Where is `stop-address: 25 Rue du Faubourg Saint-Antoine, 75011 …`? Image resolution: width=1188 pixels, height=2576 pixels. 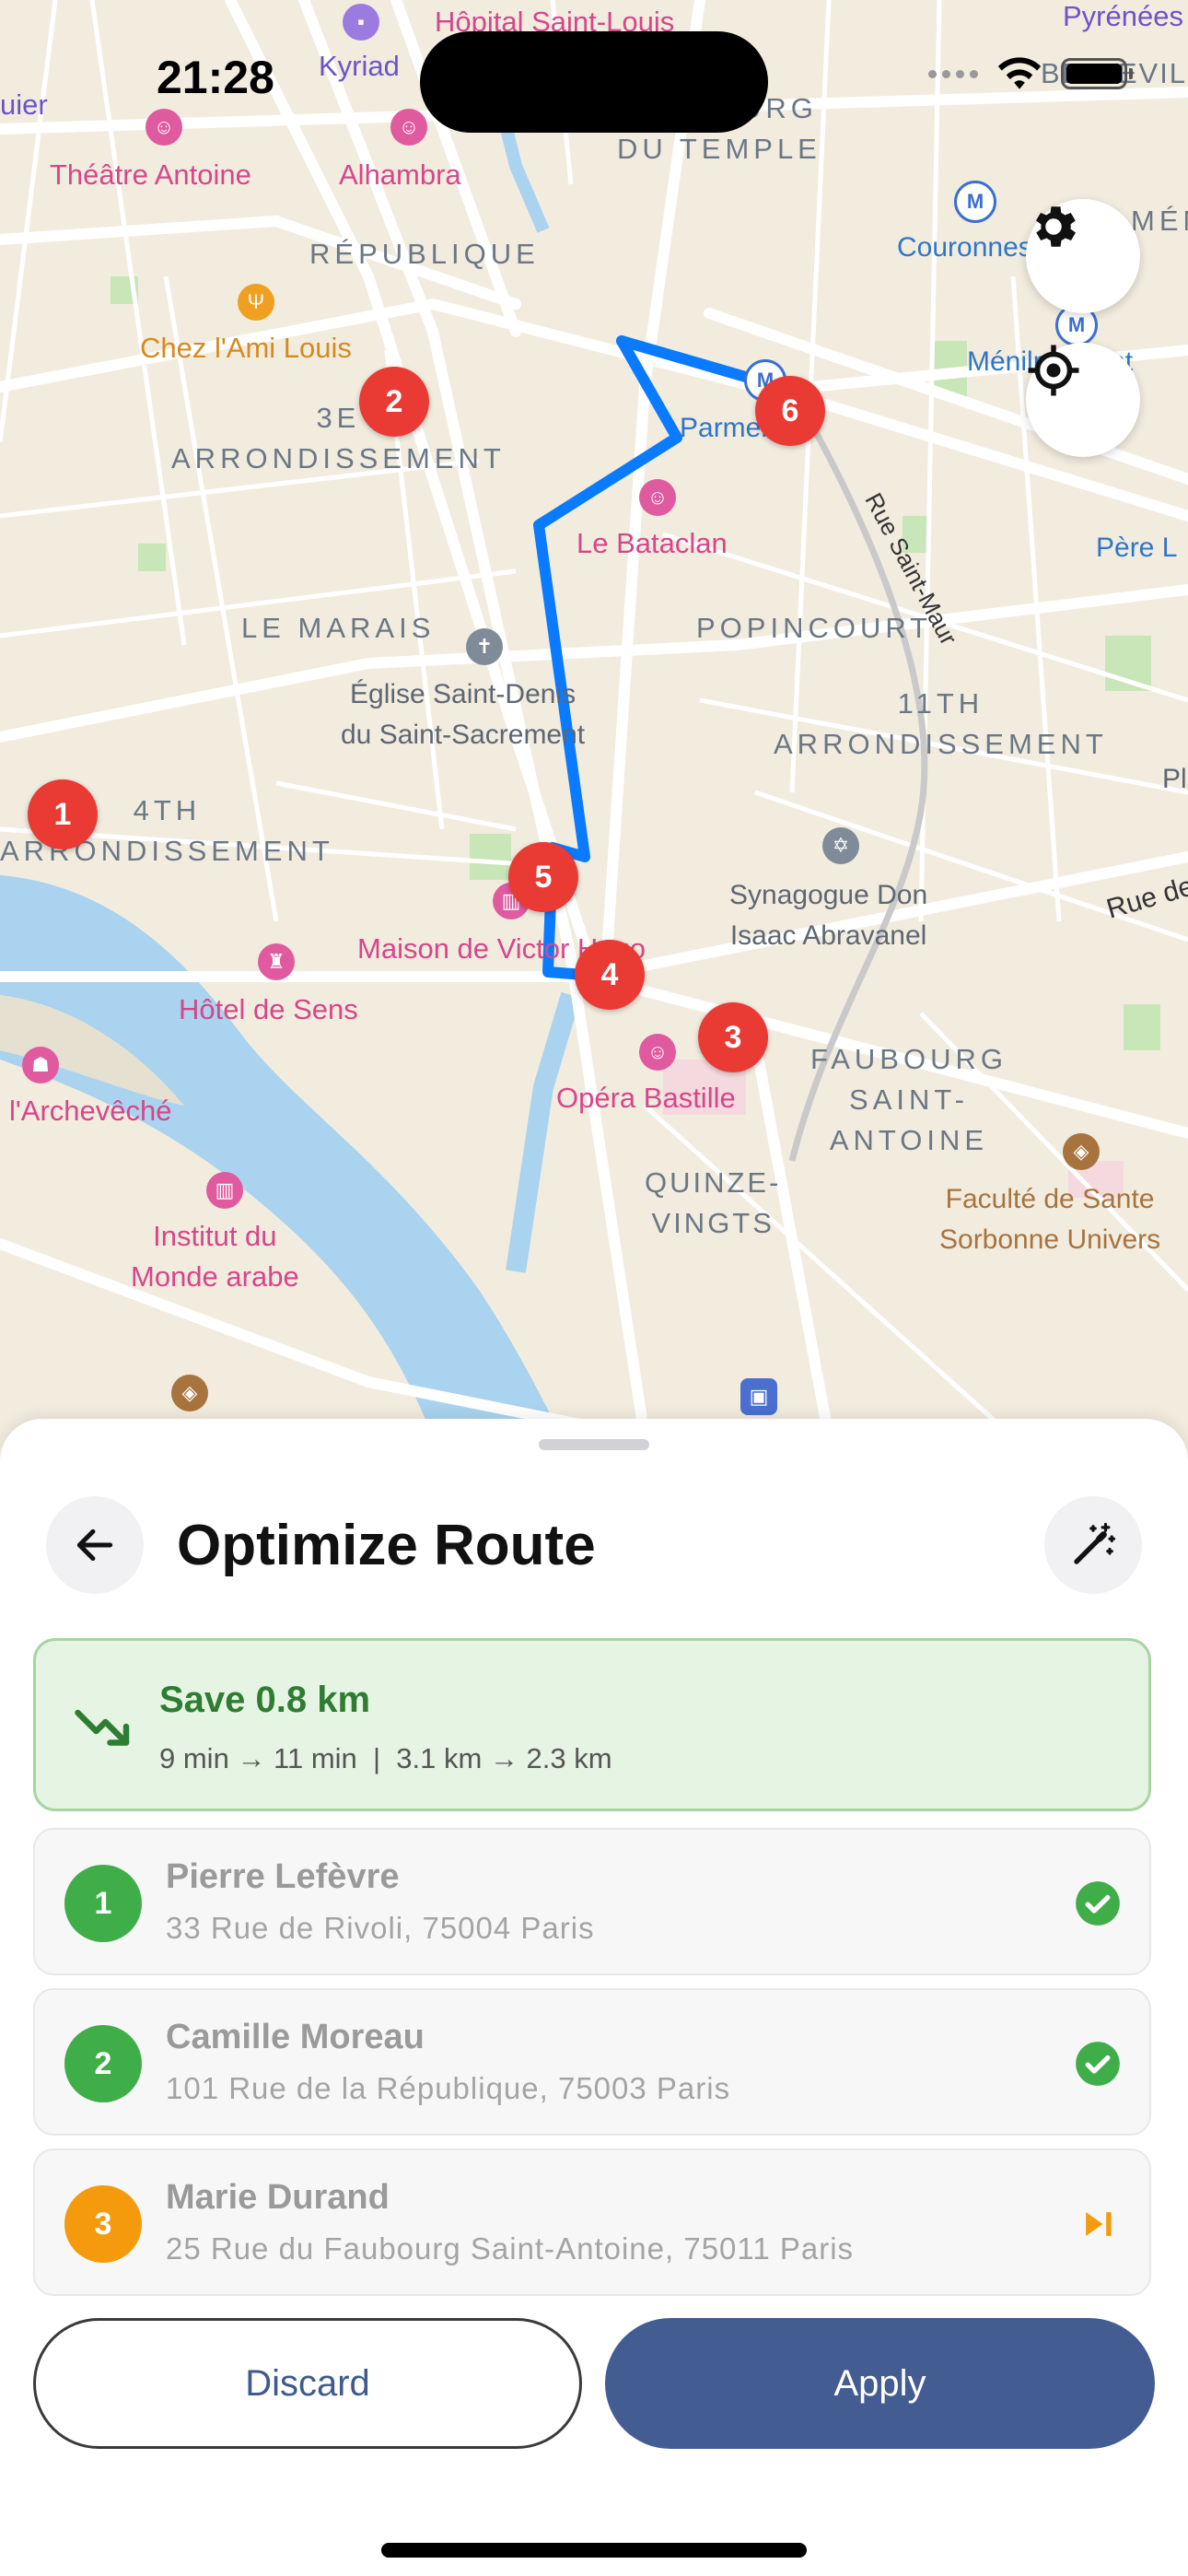 stop-address: 25 Rue du Faubourg Saint-Antoine, 75011 … is located at coordinates (510, 2248).